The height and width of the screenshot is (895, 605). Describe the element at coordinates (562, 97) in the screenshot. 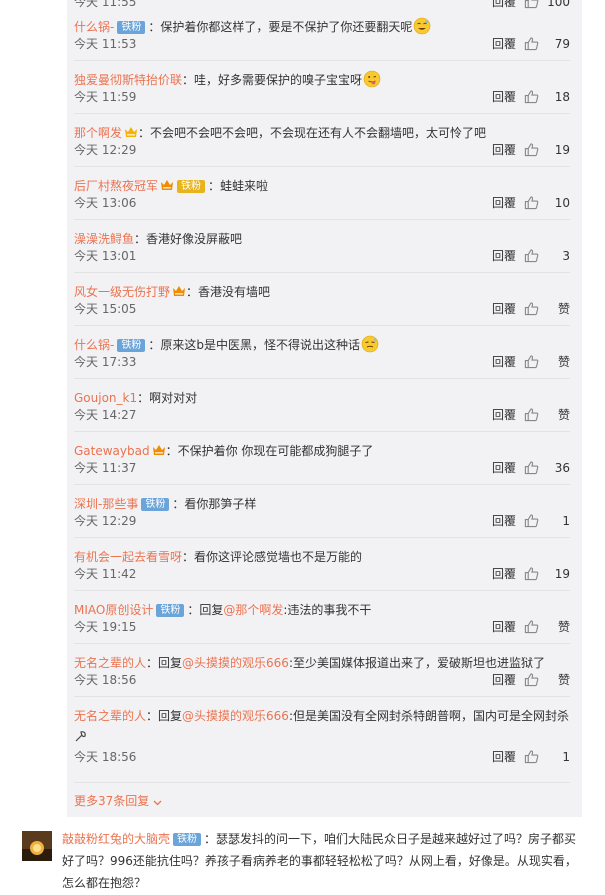

I see `like-count: 18` at that location.